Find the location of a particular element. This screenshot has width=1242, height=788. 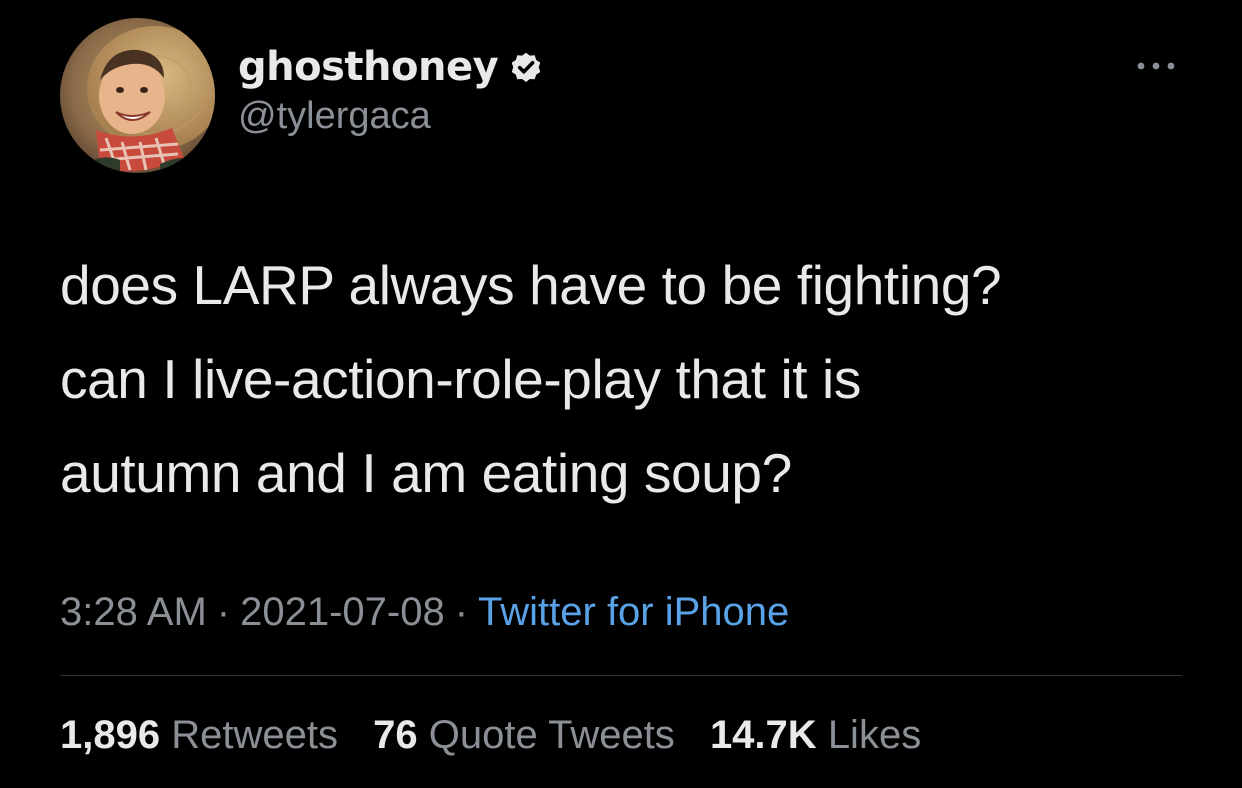

retweets-label: Retweets is located at coordinates (254, 735).